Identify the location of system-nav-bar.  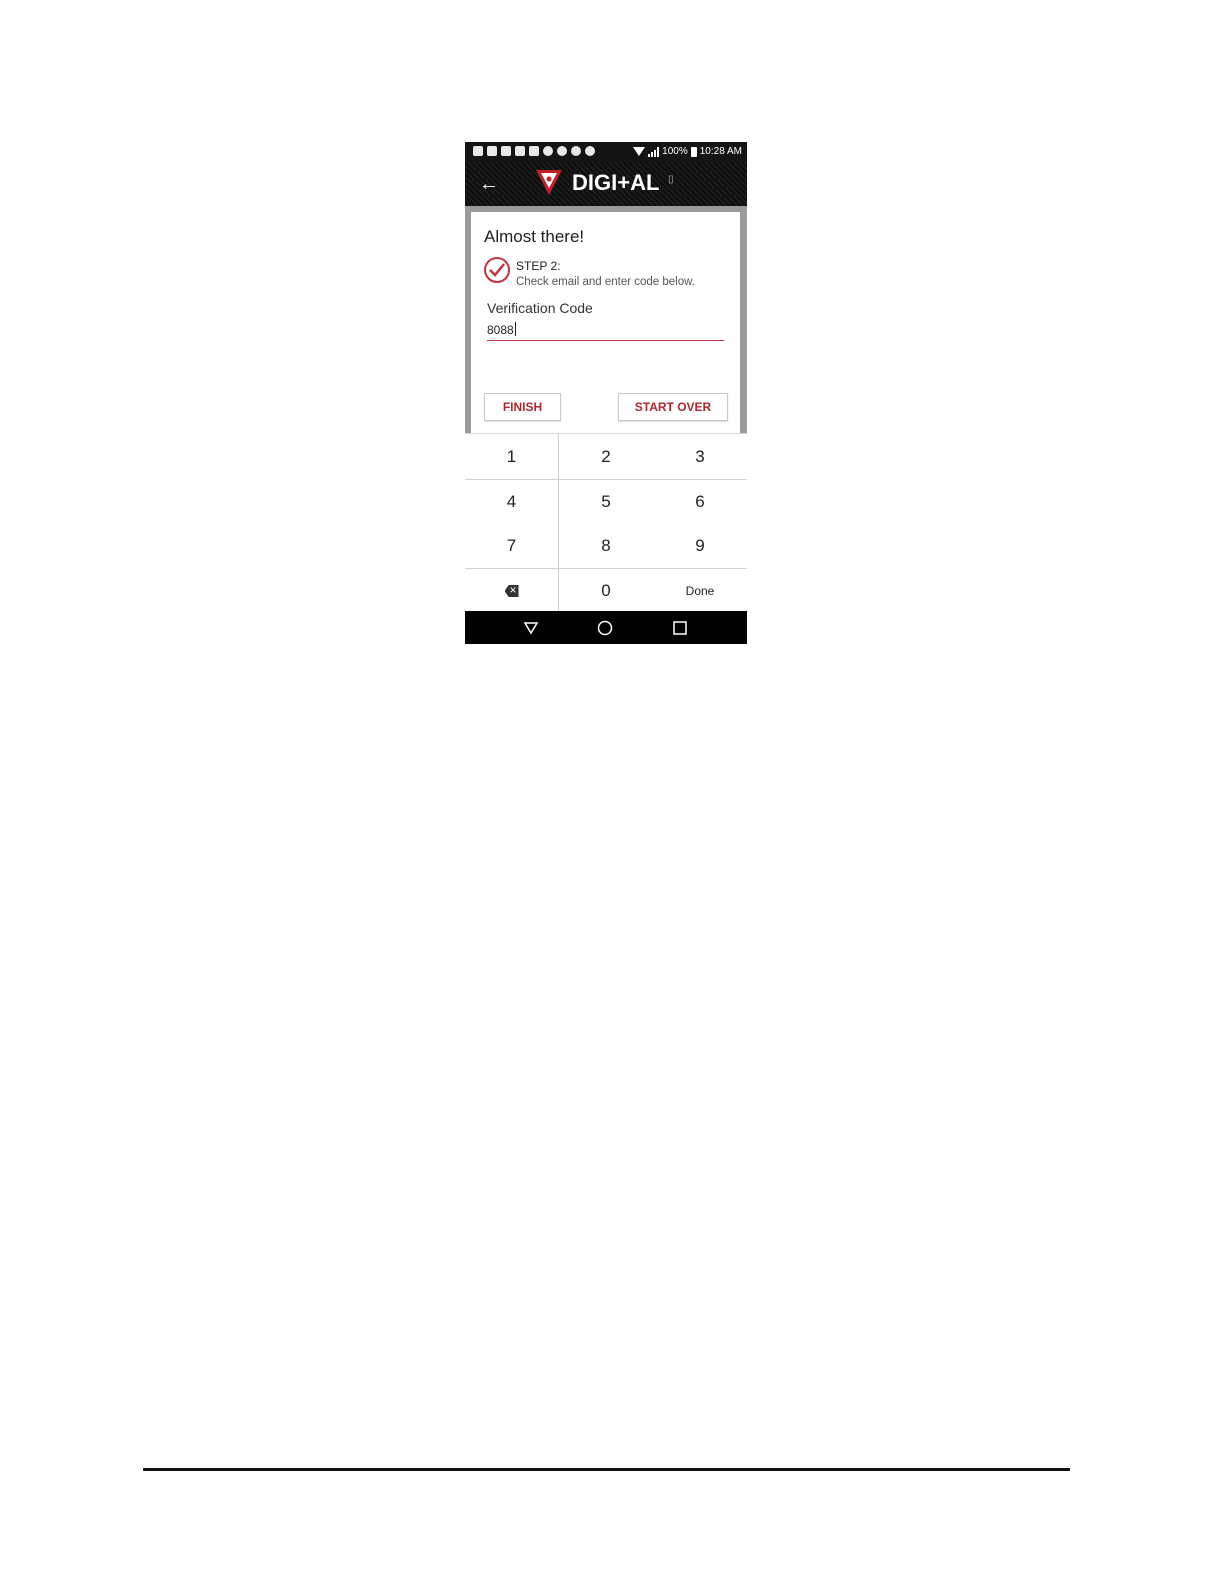
(606, 627).